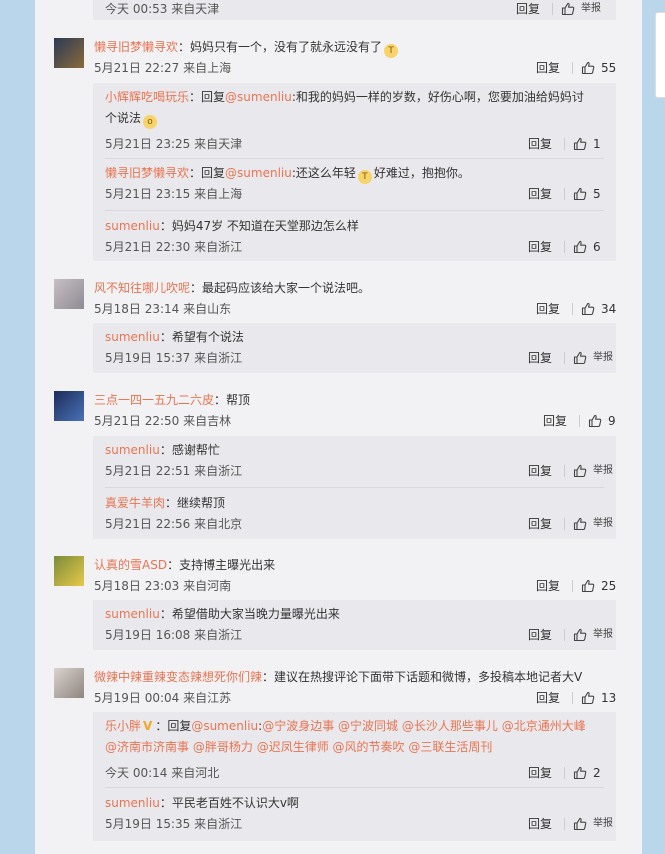 Image resolution: width=665 pixels, height=854 pixels. I want to click on comment-actions: 回复 9, so click(580, 421).